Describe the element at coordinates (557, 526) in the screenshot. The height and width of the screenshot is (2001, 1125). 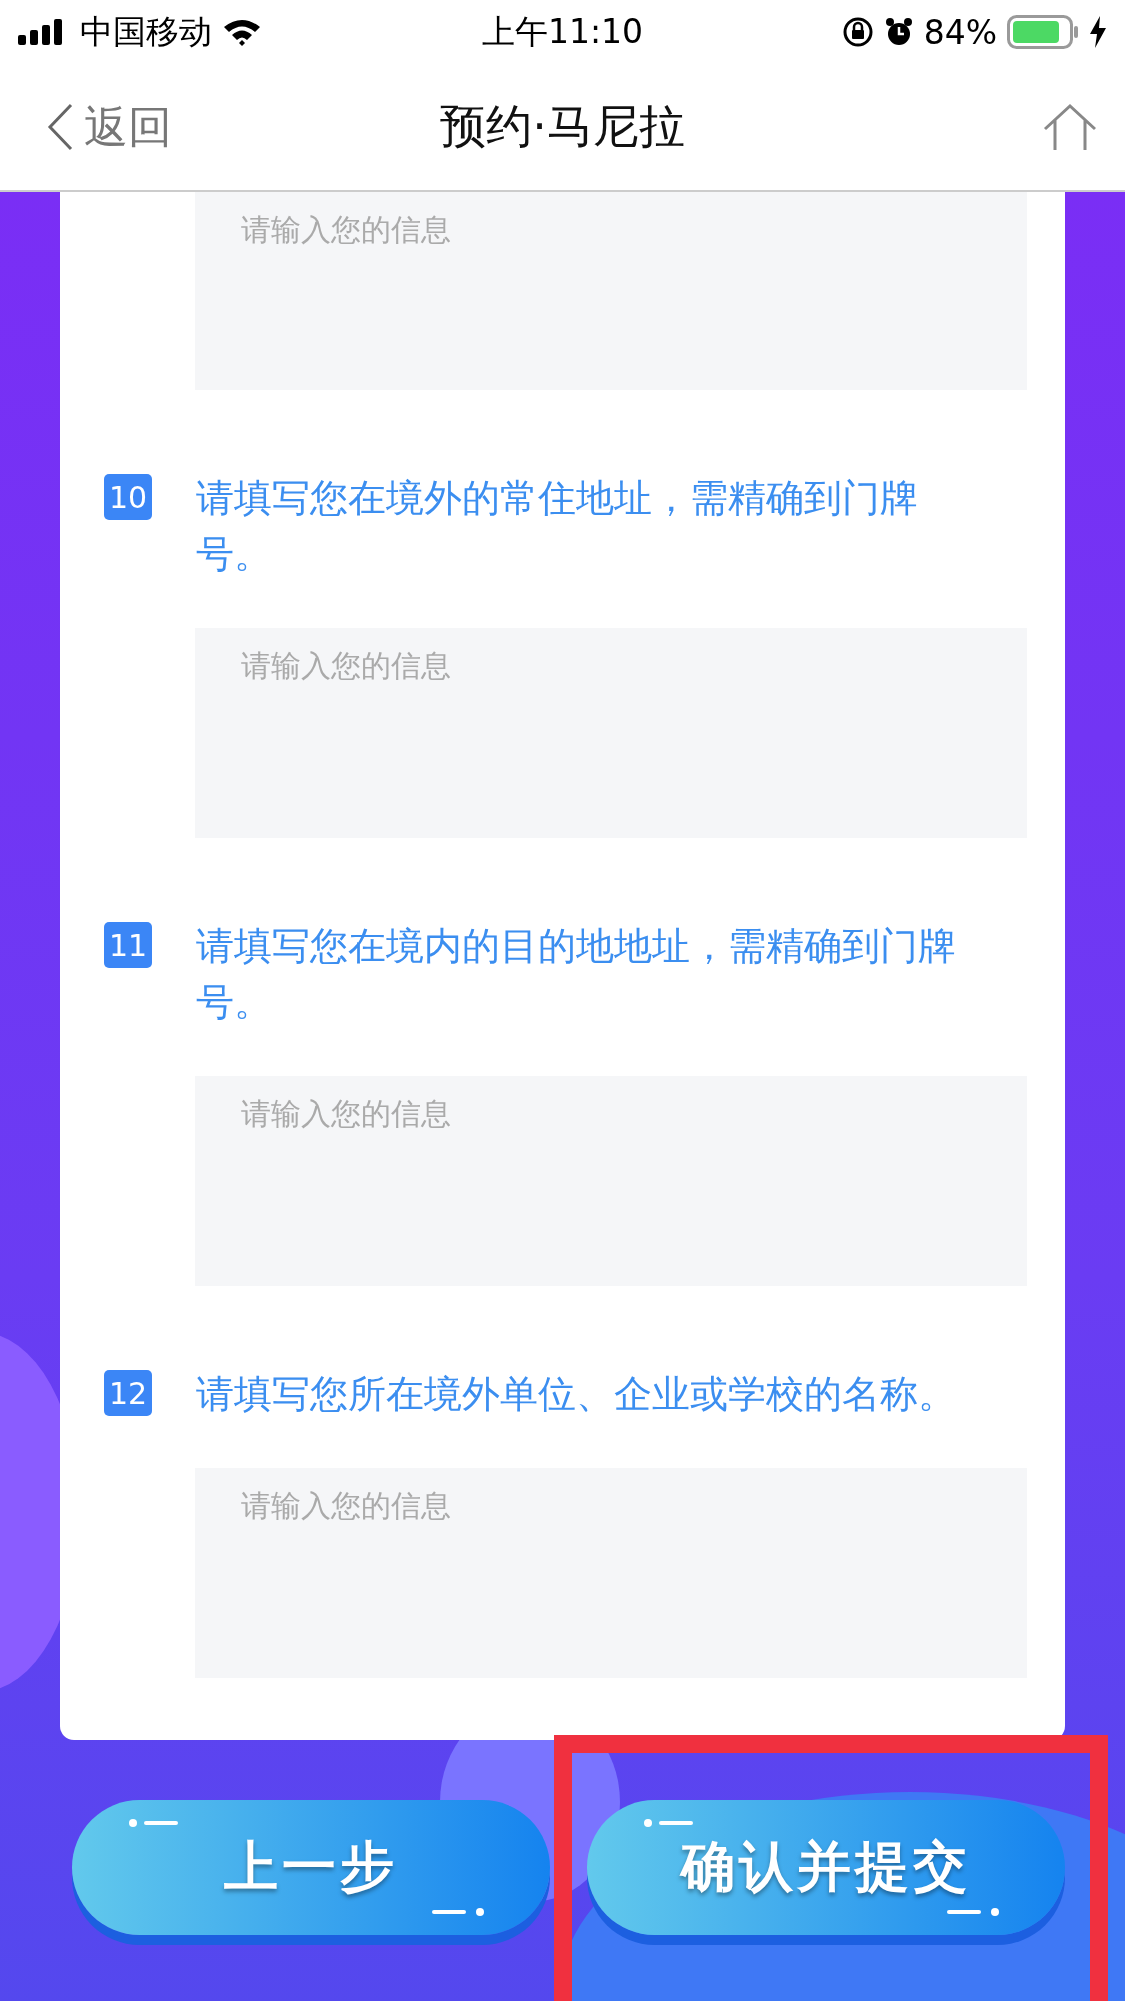
I see `question-text: 请填写您在境外的常住地址，需精确到门牌号。` at that location.